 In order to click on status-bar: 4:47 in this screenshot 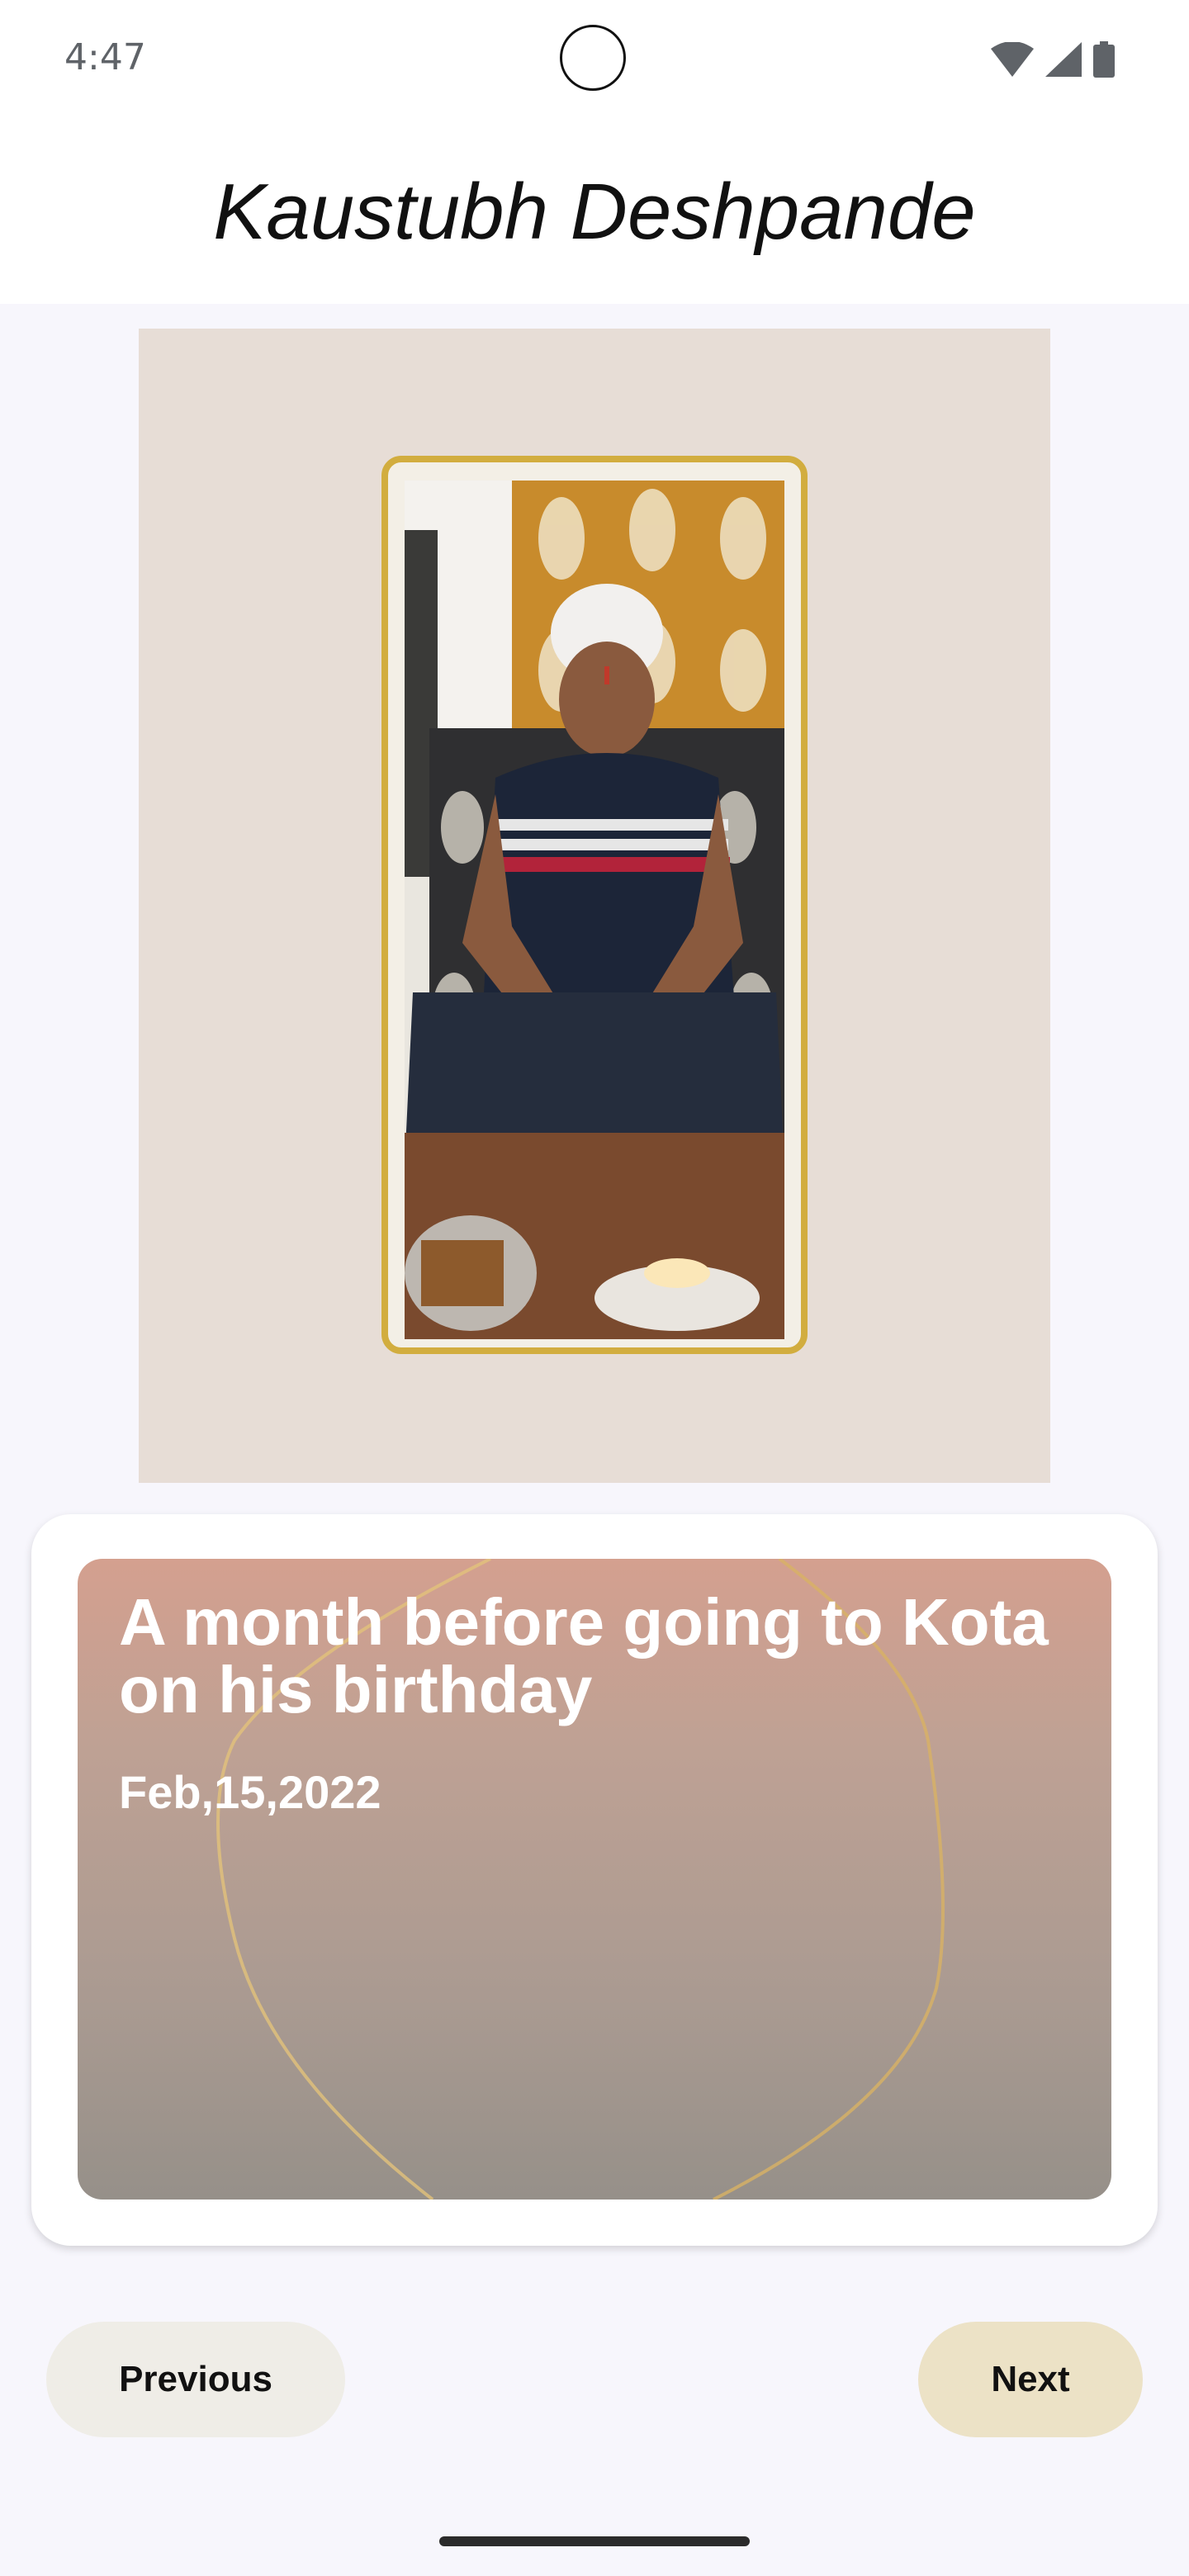, I will do `click(594, 62)`.